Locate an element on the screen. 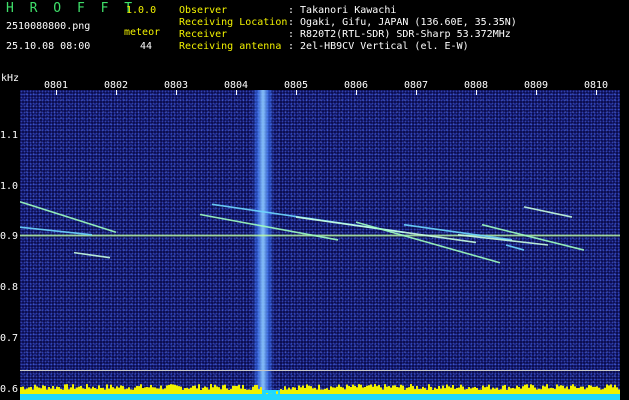 The width and height of the screenshot is (629, 400). y-tick-label: 1.0 is located at coordinates (9, 186).